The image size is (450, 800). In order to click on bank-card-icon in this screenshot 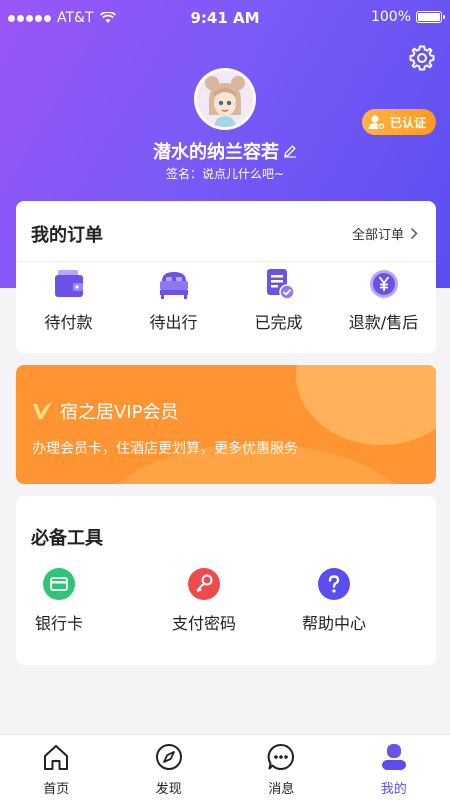, I will do `click(59, 584)`.